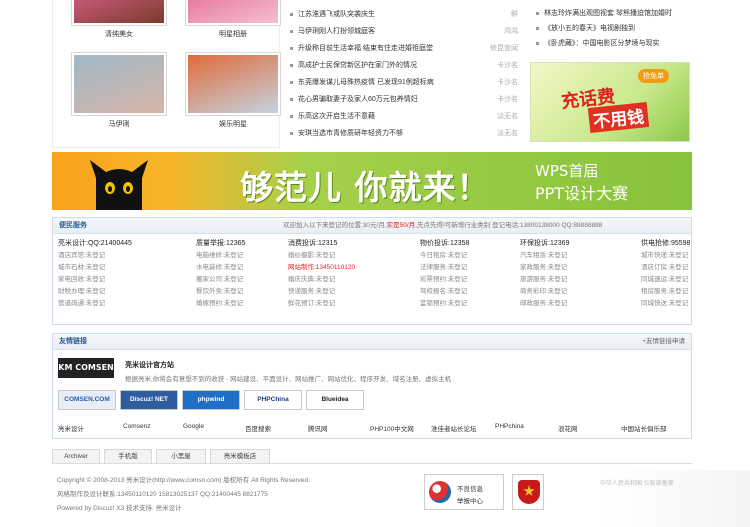  I want to click on phone-credit-ad: 抢免单 充话费 不用钱, so click(610, 102).